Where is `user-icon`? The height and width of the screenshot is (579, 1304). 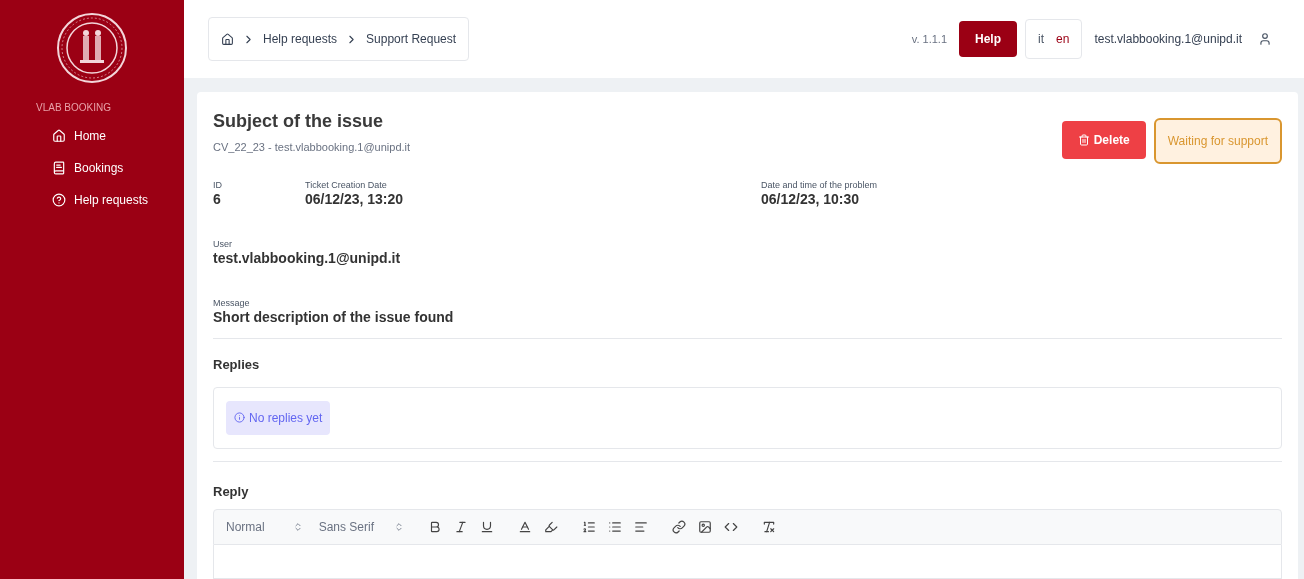 user-icon is located at coordinates (1265, 39).